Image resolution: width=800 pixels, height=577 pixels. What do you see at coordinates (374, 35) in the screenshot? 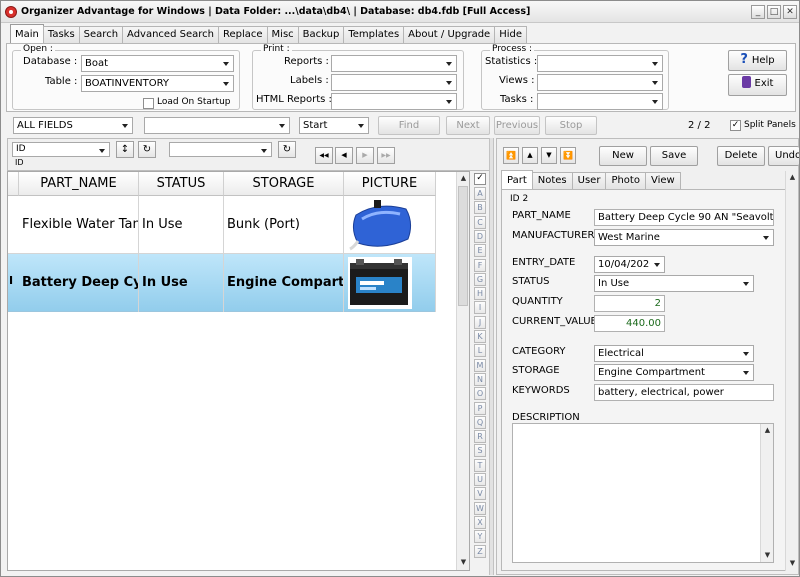
I see `tab-templates: Templates` at bounding box center [374, 35].